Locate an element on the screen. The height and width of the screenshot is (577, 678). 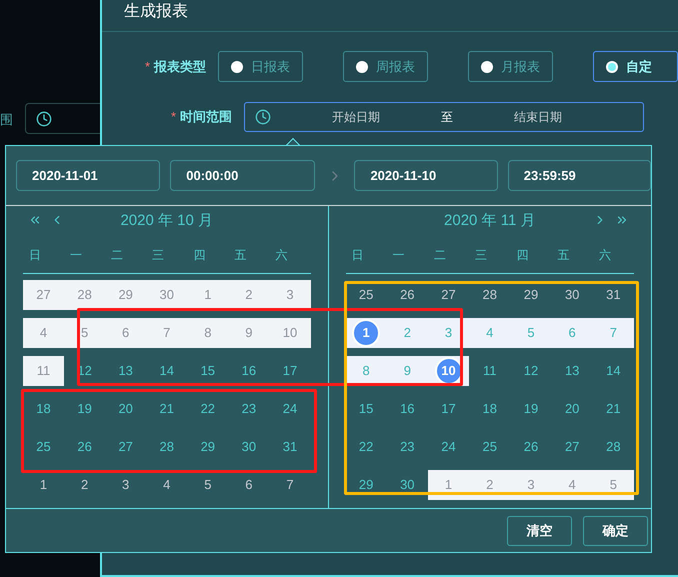
calendar-day: 10 is located at coordinates (289, 333).